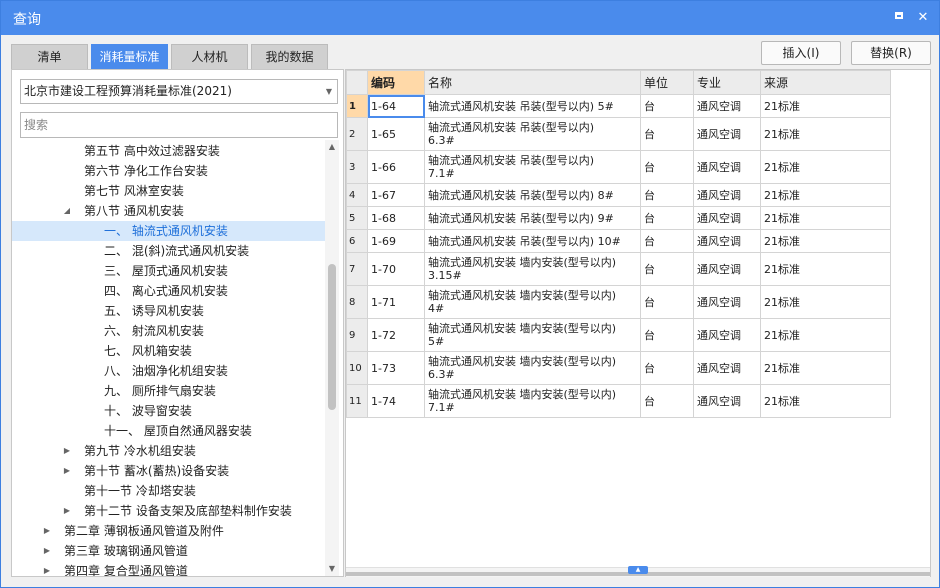 The image size is (940, 588). I want to click on collapse-arrow-icon: ◢, so click(67, 211).